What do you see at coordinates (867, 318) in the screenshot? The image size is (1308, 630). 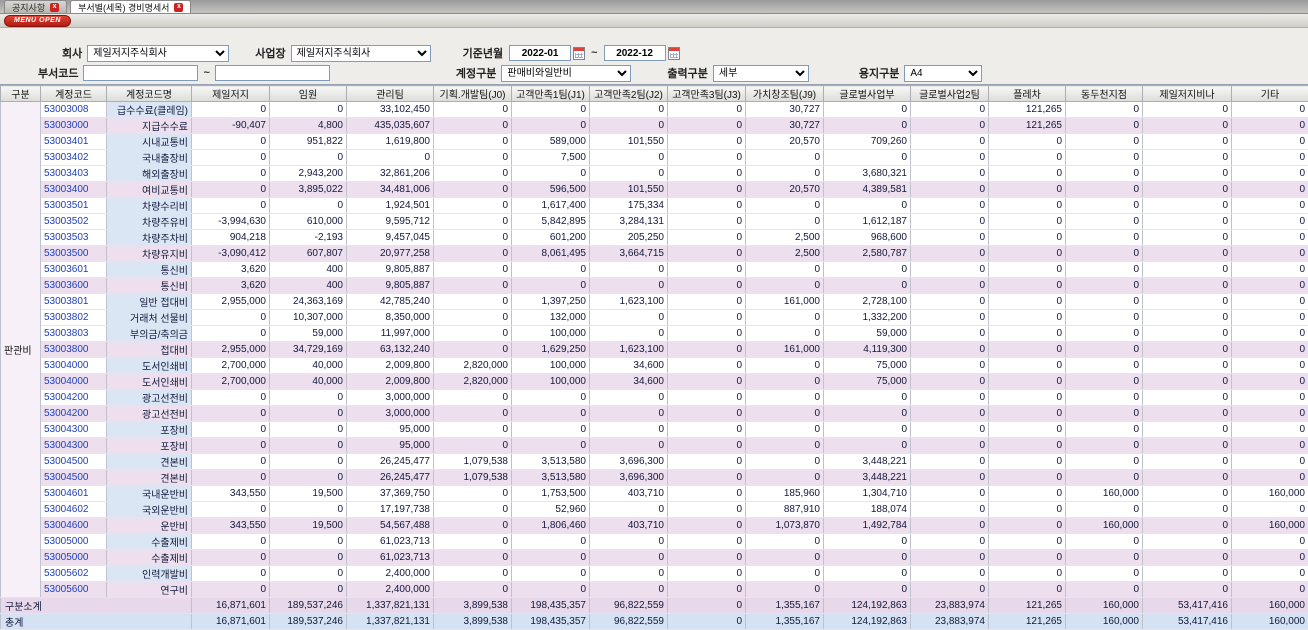 I see `amount-cell: 1,332,200` at bounding box center [867, 318].